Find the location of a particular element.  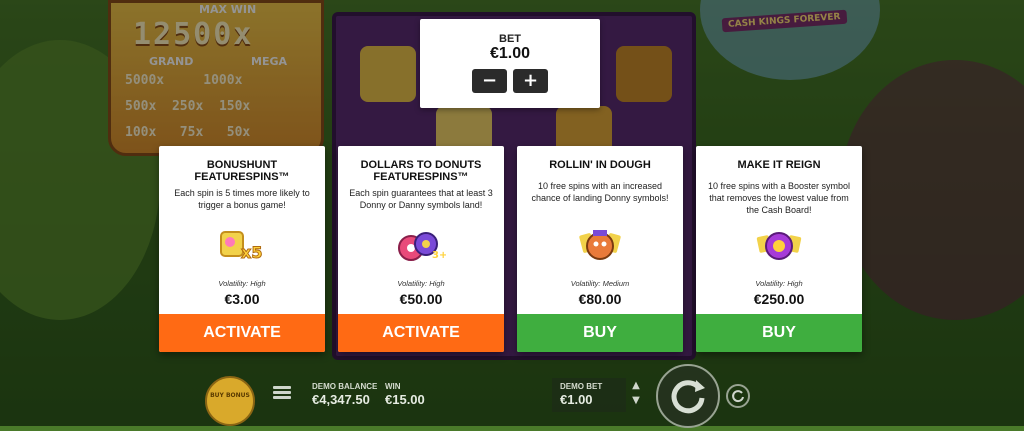

svg-text: 3+ is located at coordinates (439, 255).